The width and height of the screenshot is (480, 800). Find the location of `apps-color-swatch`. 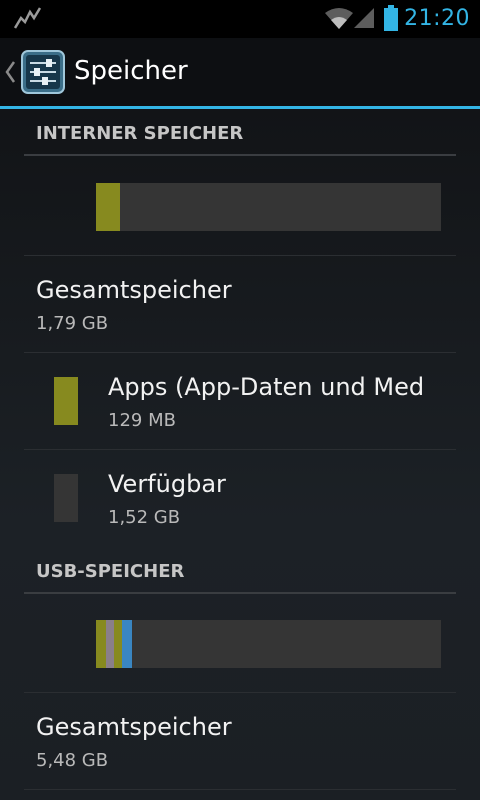

apps-color-swatch is located at coordinates (66, 401).